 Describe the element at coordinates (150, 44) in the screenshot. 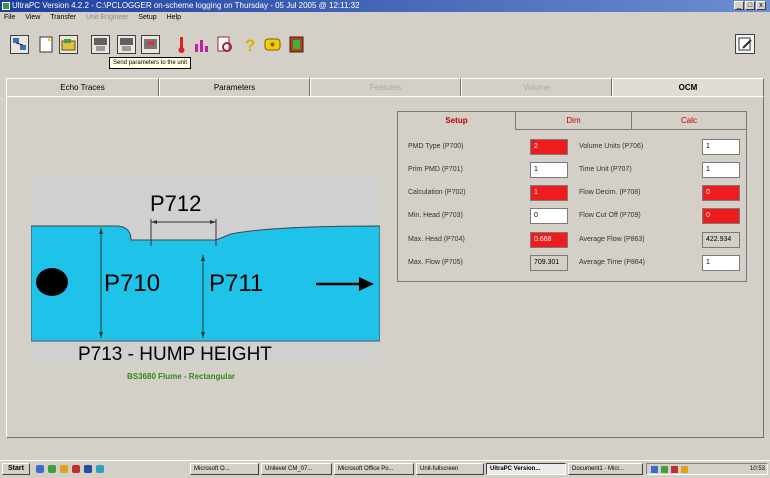

I see `unit-connect-icon` at that location.